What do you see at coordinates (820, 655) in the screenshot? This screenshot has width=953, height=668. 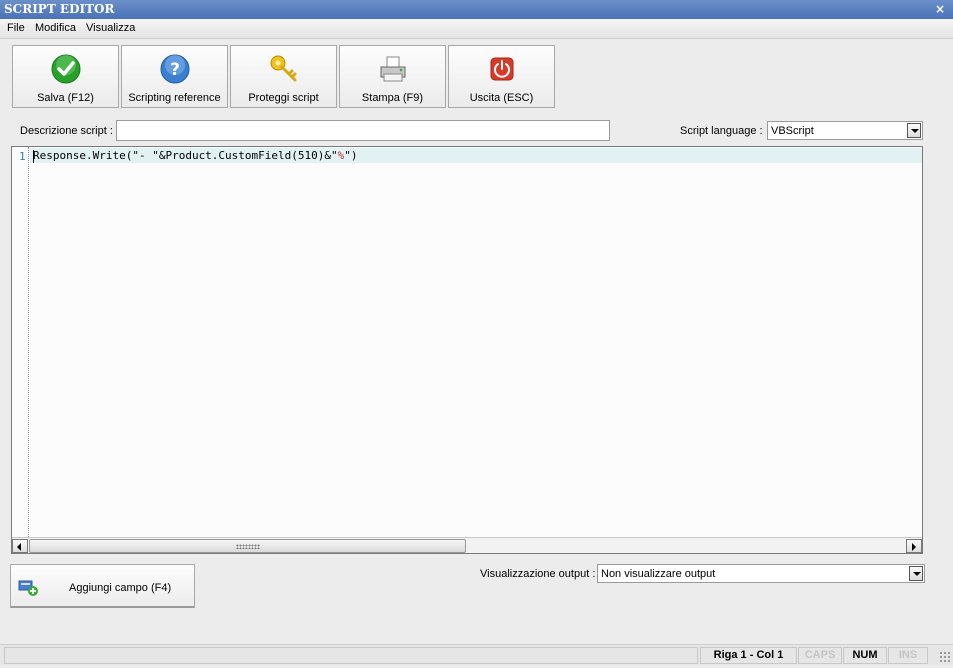 I see `caps-indicator: CAPS` at bounding box center [820, 655].